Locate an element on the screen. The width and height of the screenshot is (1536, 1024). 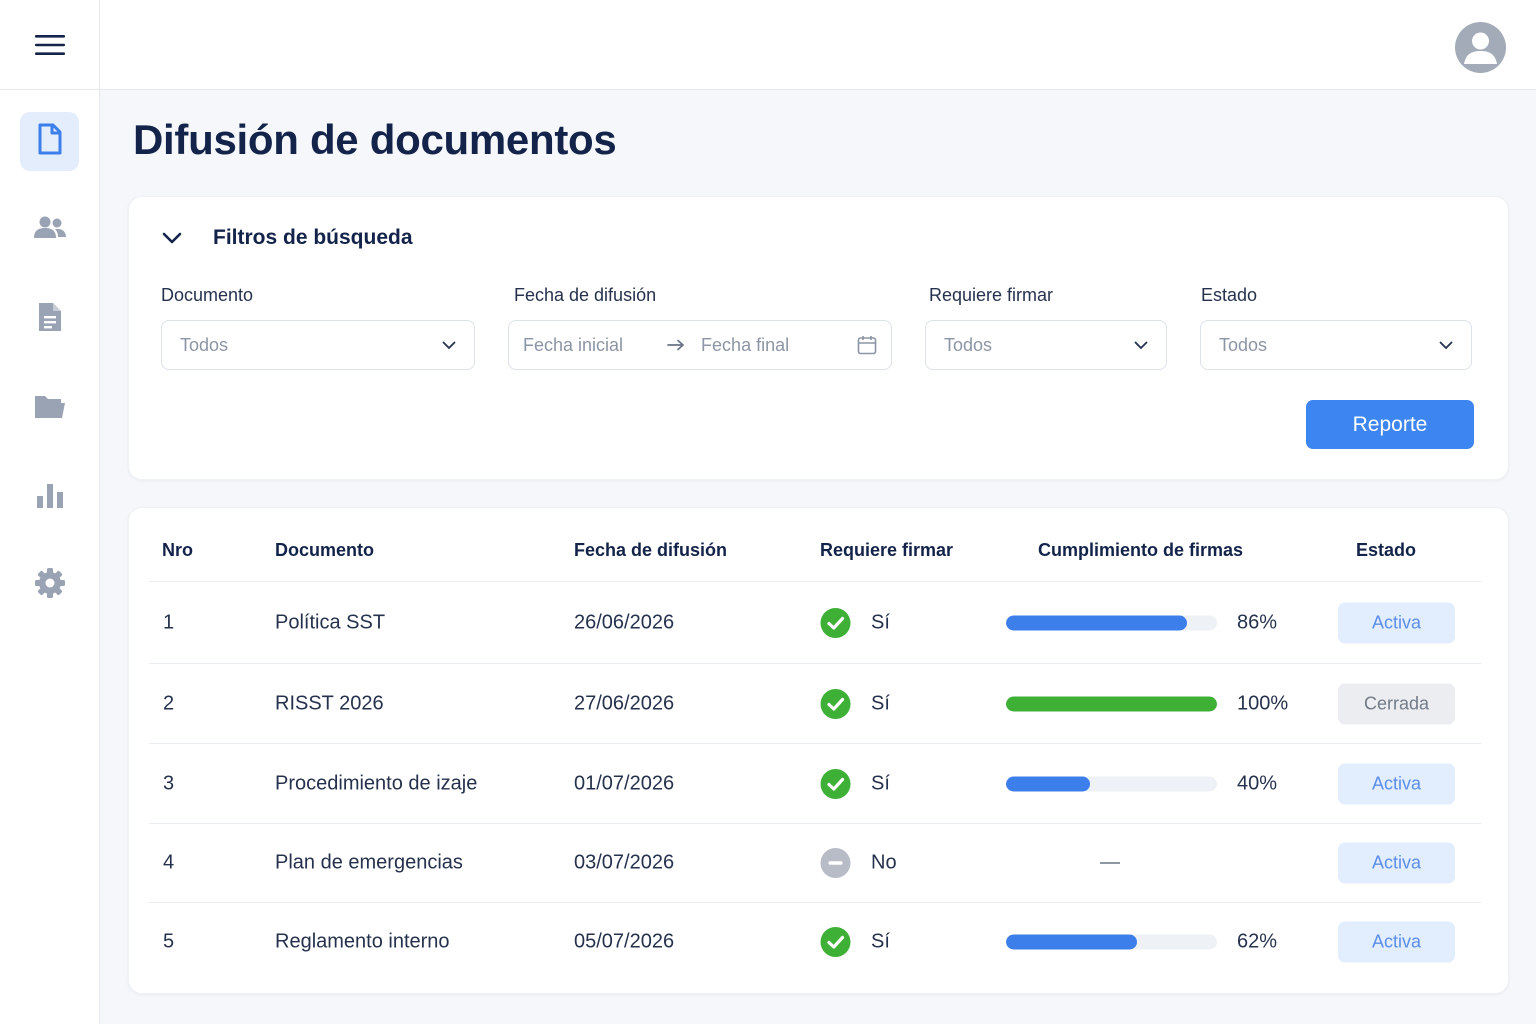
diffusion-date: 27/06/2026 is located at coordinates (624, 703).